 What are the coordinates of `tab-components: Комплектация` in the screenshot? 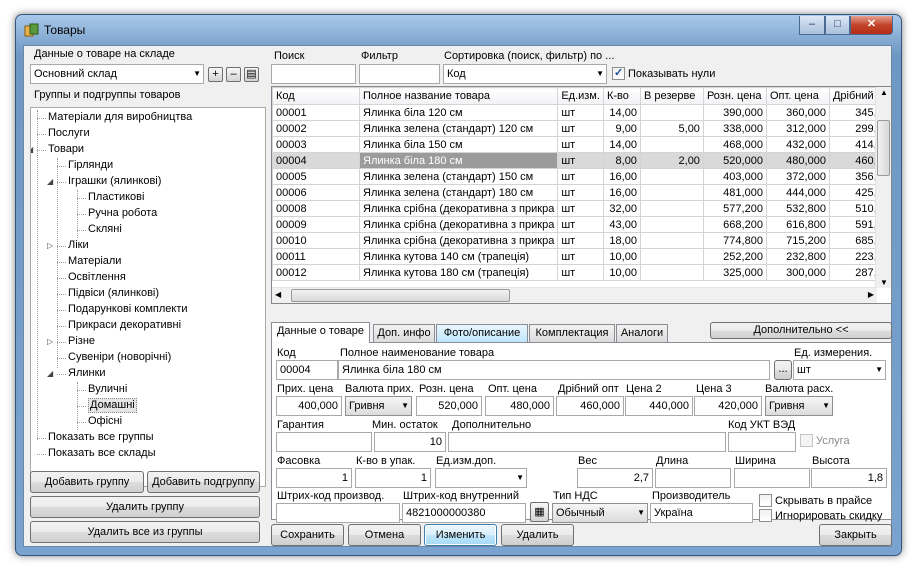 It's located at (572, 333).